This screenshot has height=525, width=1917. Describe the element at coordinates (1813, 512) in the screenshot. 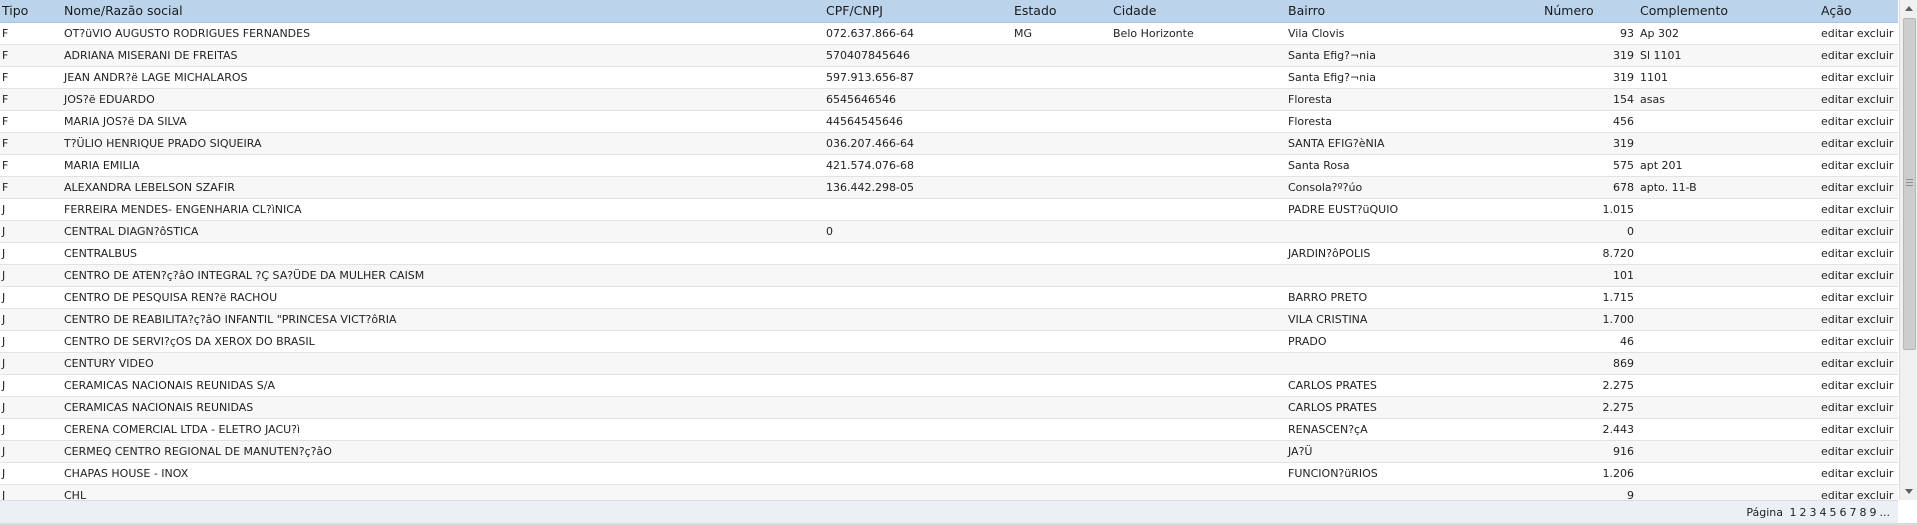

I see `page-link-3: 3` at that location.